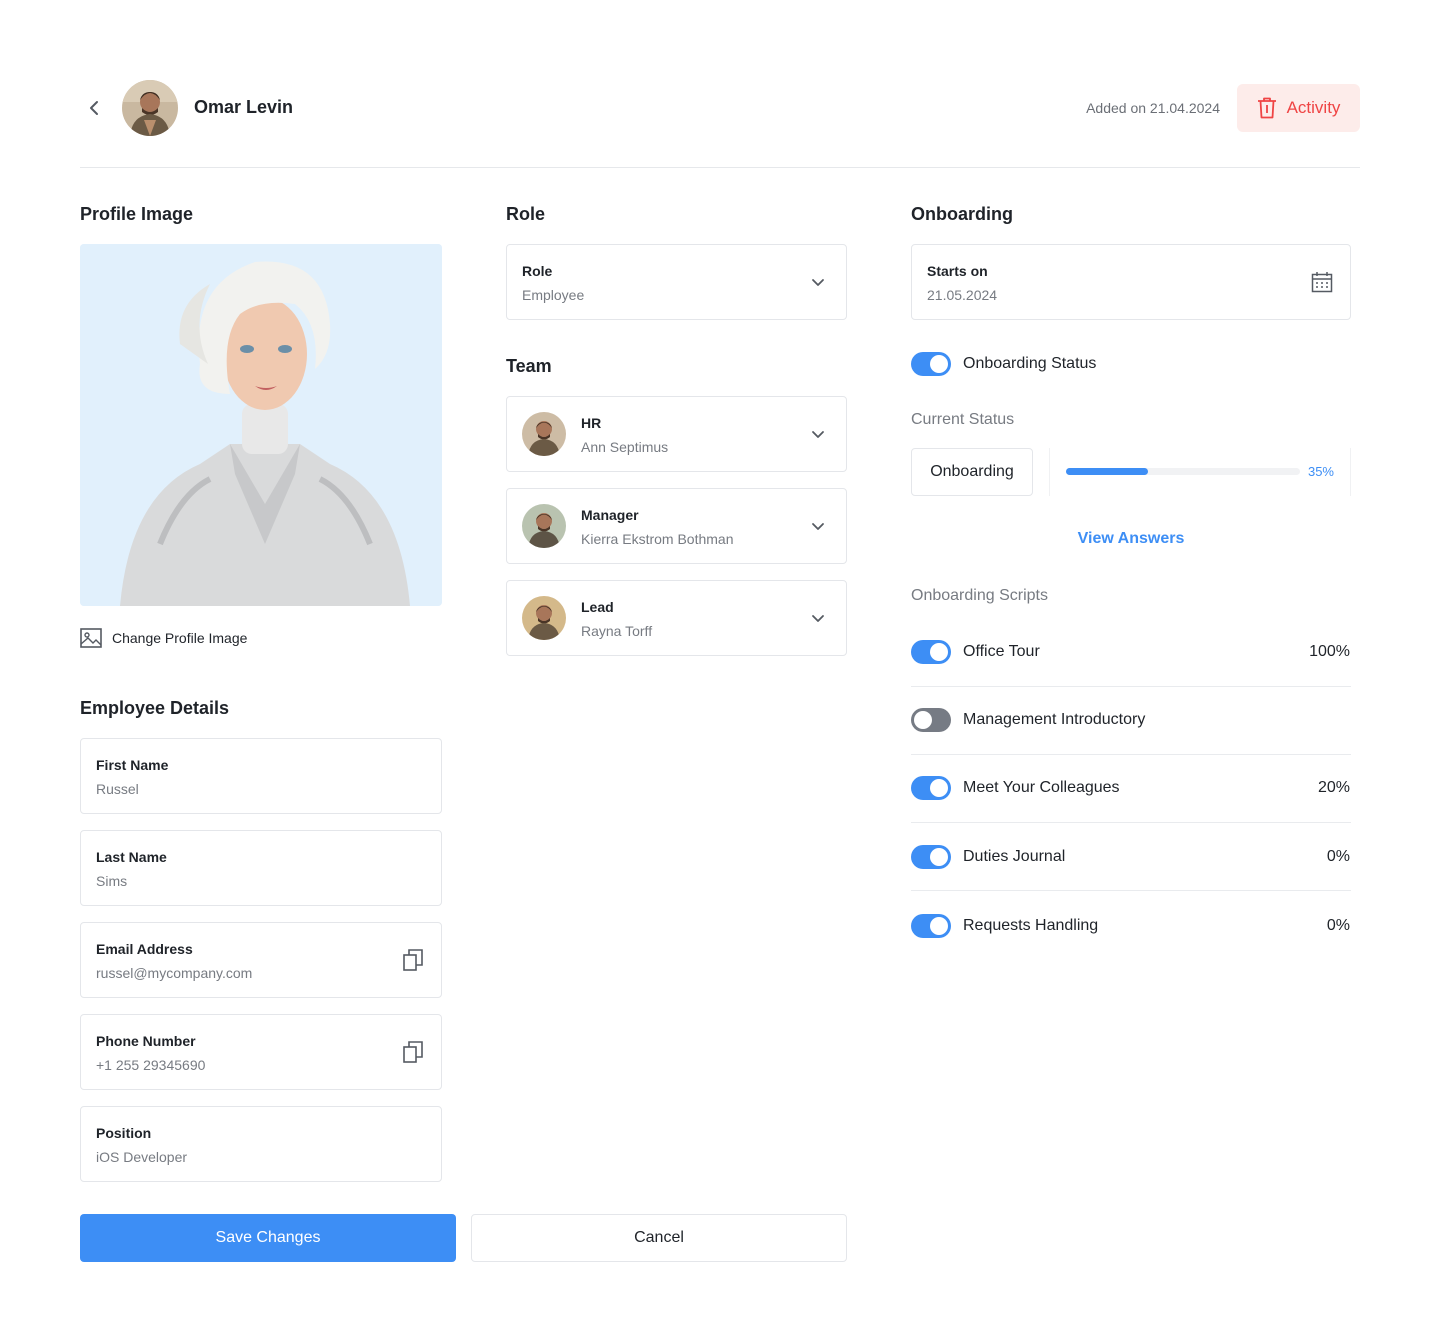 The image size is (1440, 1342). Describe the element at coordinates (657, 539) in the screenshot. I see `team-manager-value: Kierra Ekstrom Bothman` at that location.